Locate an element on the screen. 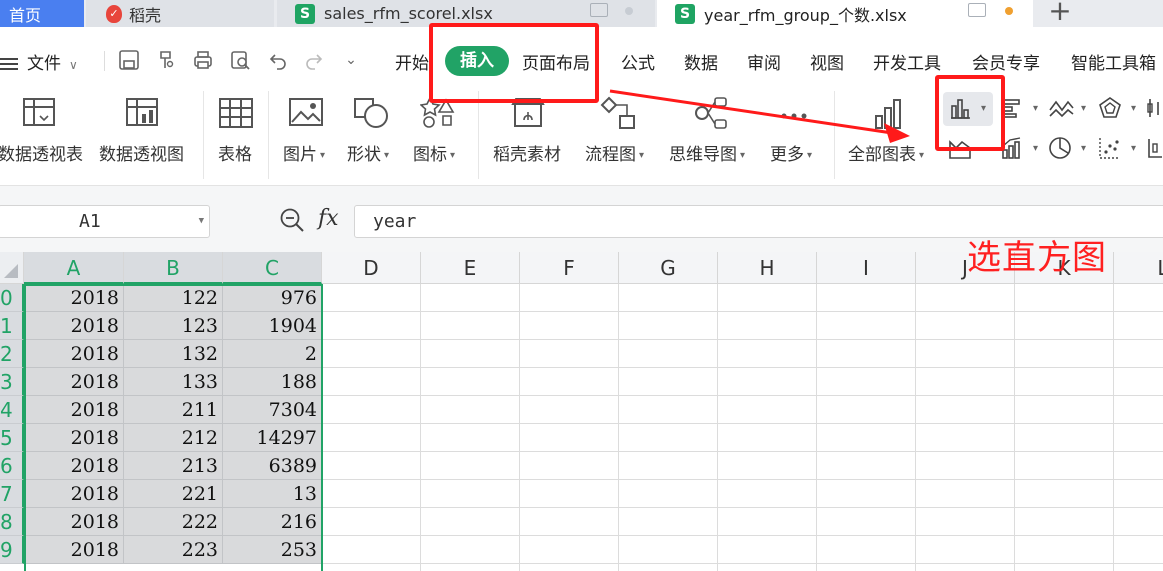  menu-data: 数据 is located at coordinates (701, 61).